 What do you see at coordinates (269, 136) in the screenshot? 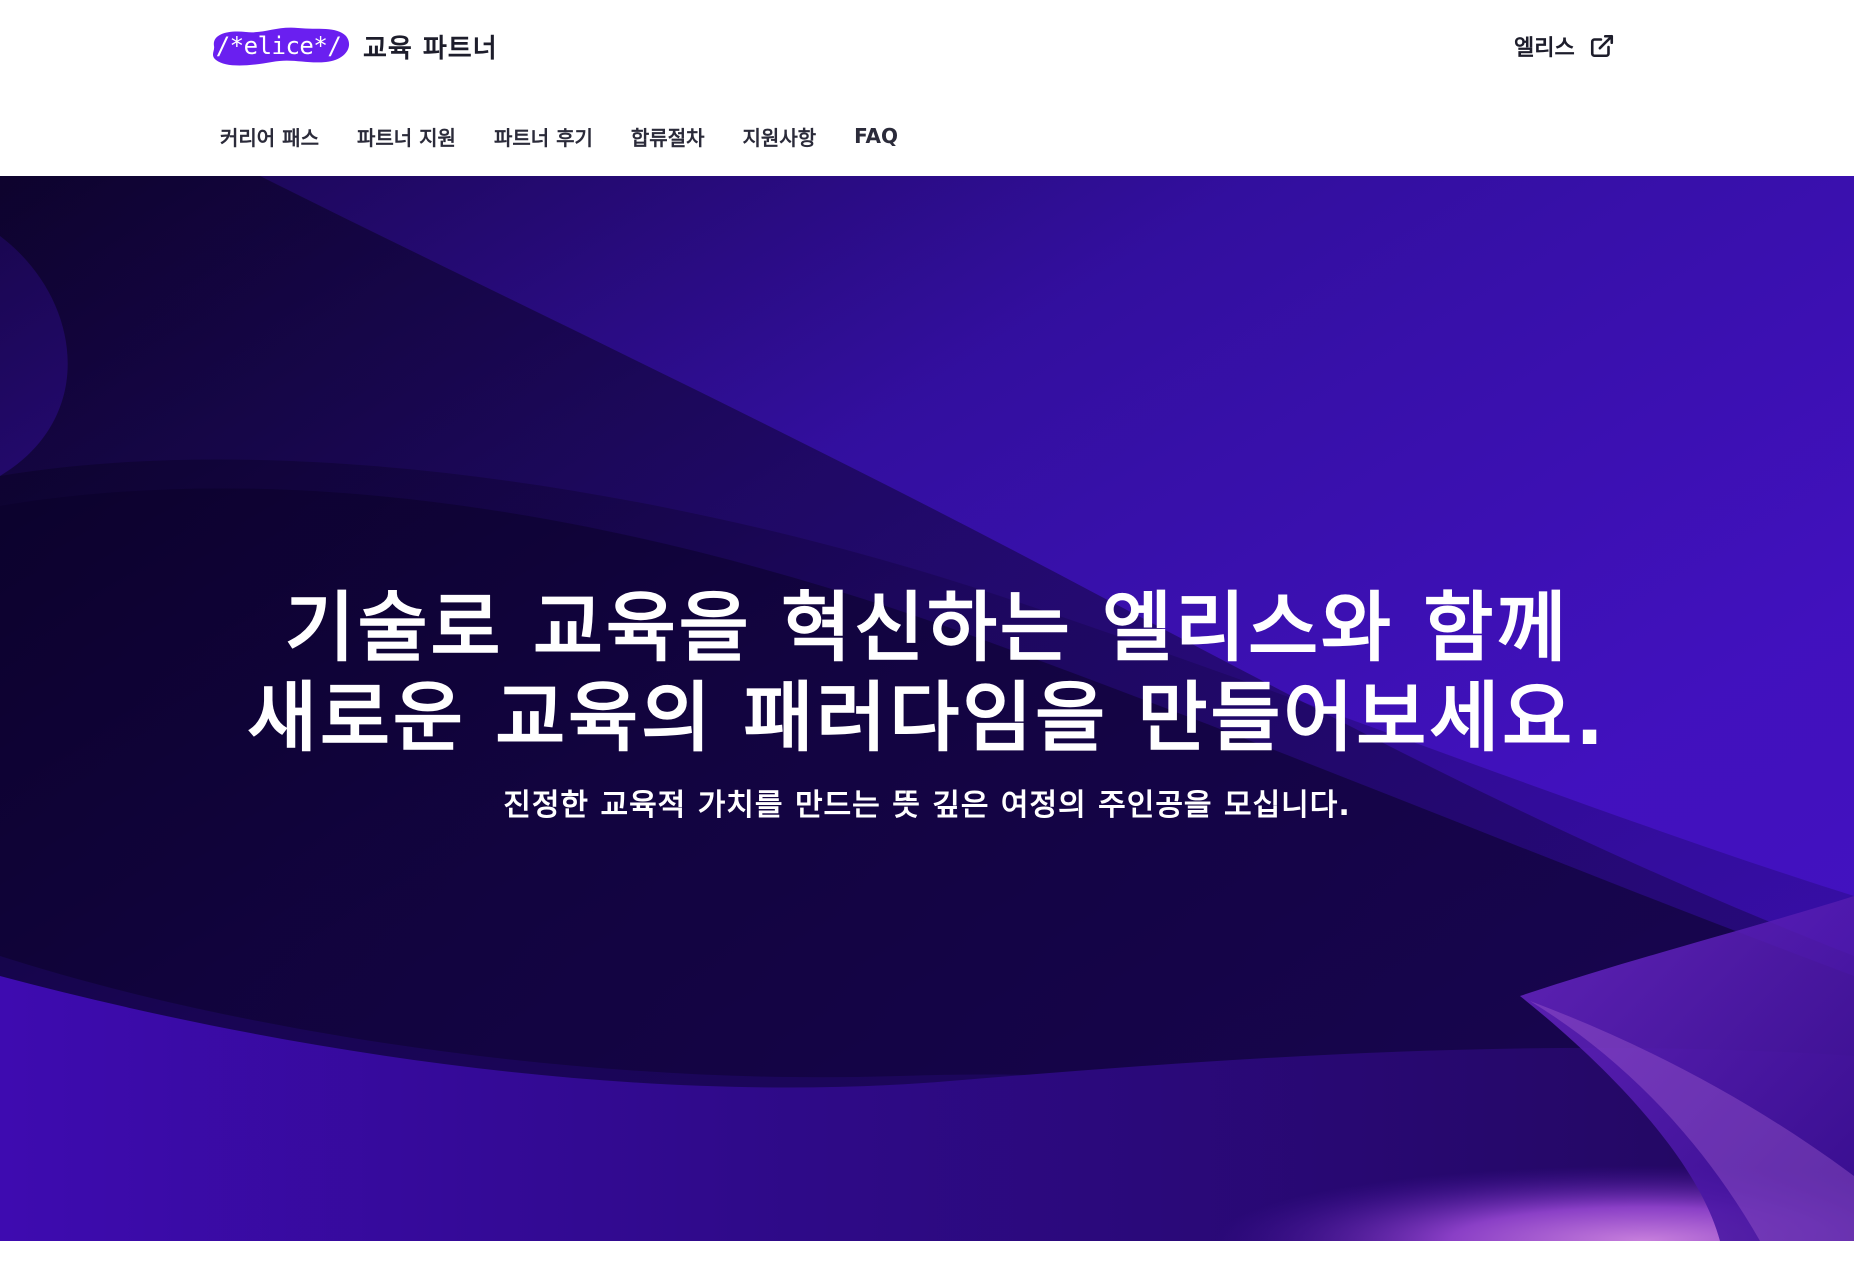
I see `nav-item-career-path: 커리어 패스` at bounding box center [269, 136].